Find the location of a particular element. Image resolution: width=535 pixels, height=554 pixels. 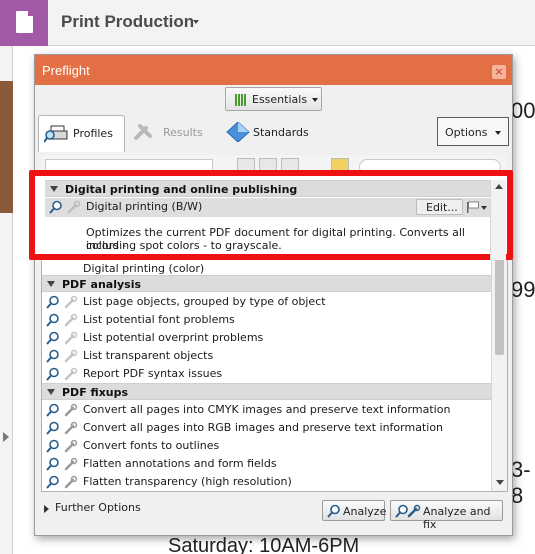

list-item: List potential font problems is located at coordinates (266, 320).